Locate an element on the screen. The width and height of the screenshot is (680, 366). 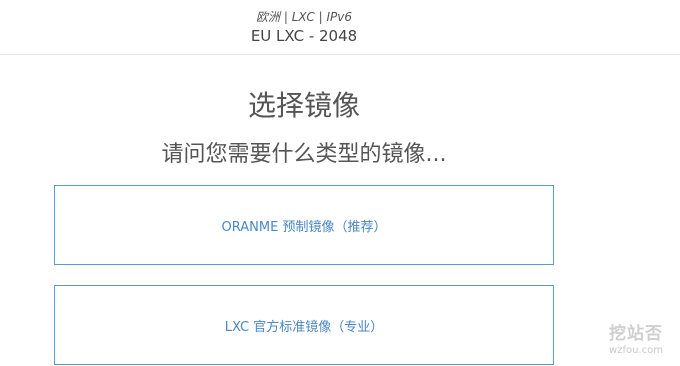
watermark-url: wzfou.com is located at coordinates (636, 350).